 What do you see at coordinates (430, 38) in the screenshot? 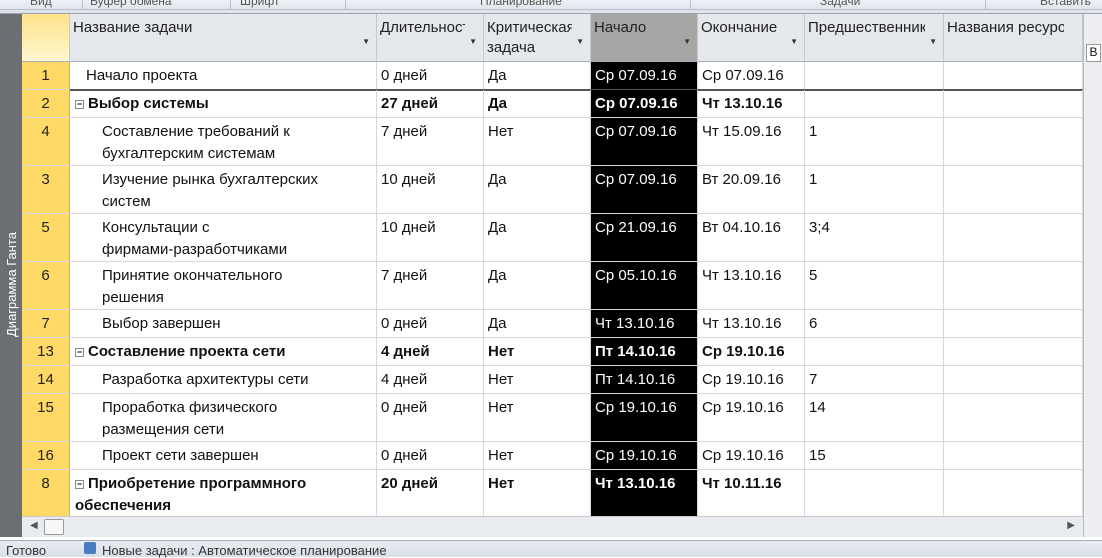
I see `column-header-duration: Длительност ▼` at bounding box center [430, 38].